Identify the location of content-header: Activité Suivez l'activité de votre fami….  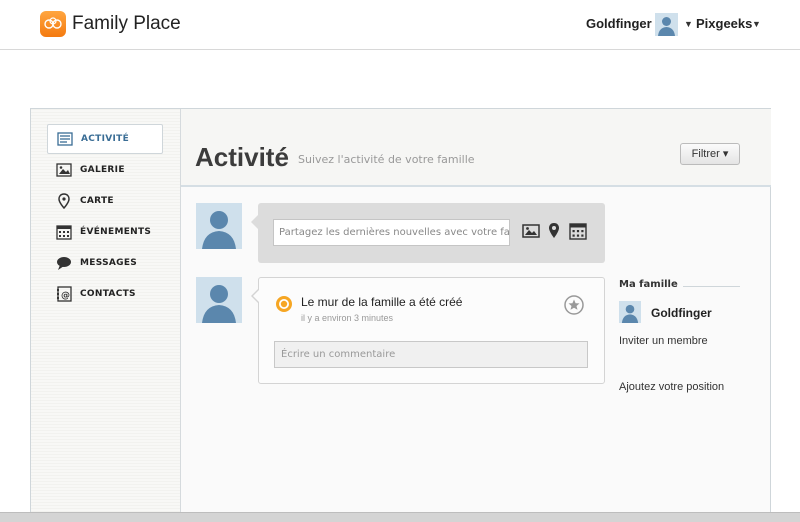
(476, 148).